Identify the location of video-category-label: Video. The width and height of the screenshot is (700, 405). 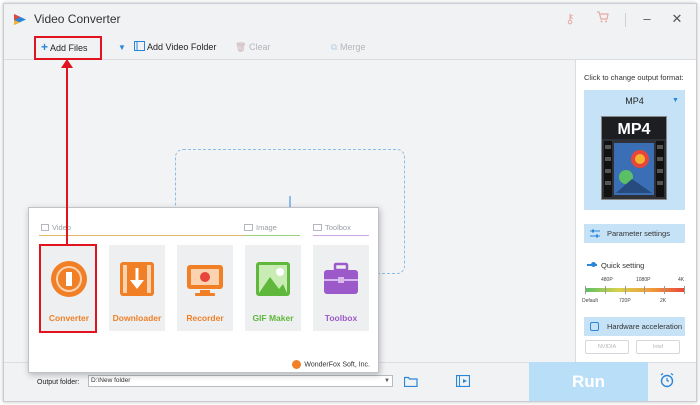
(62, 227).